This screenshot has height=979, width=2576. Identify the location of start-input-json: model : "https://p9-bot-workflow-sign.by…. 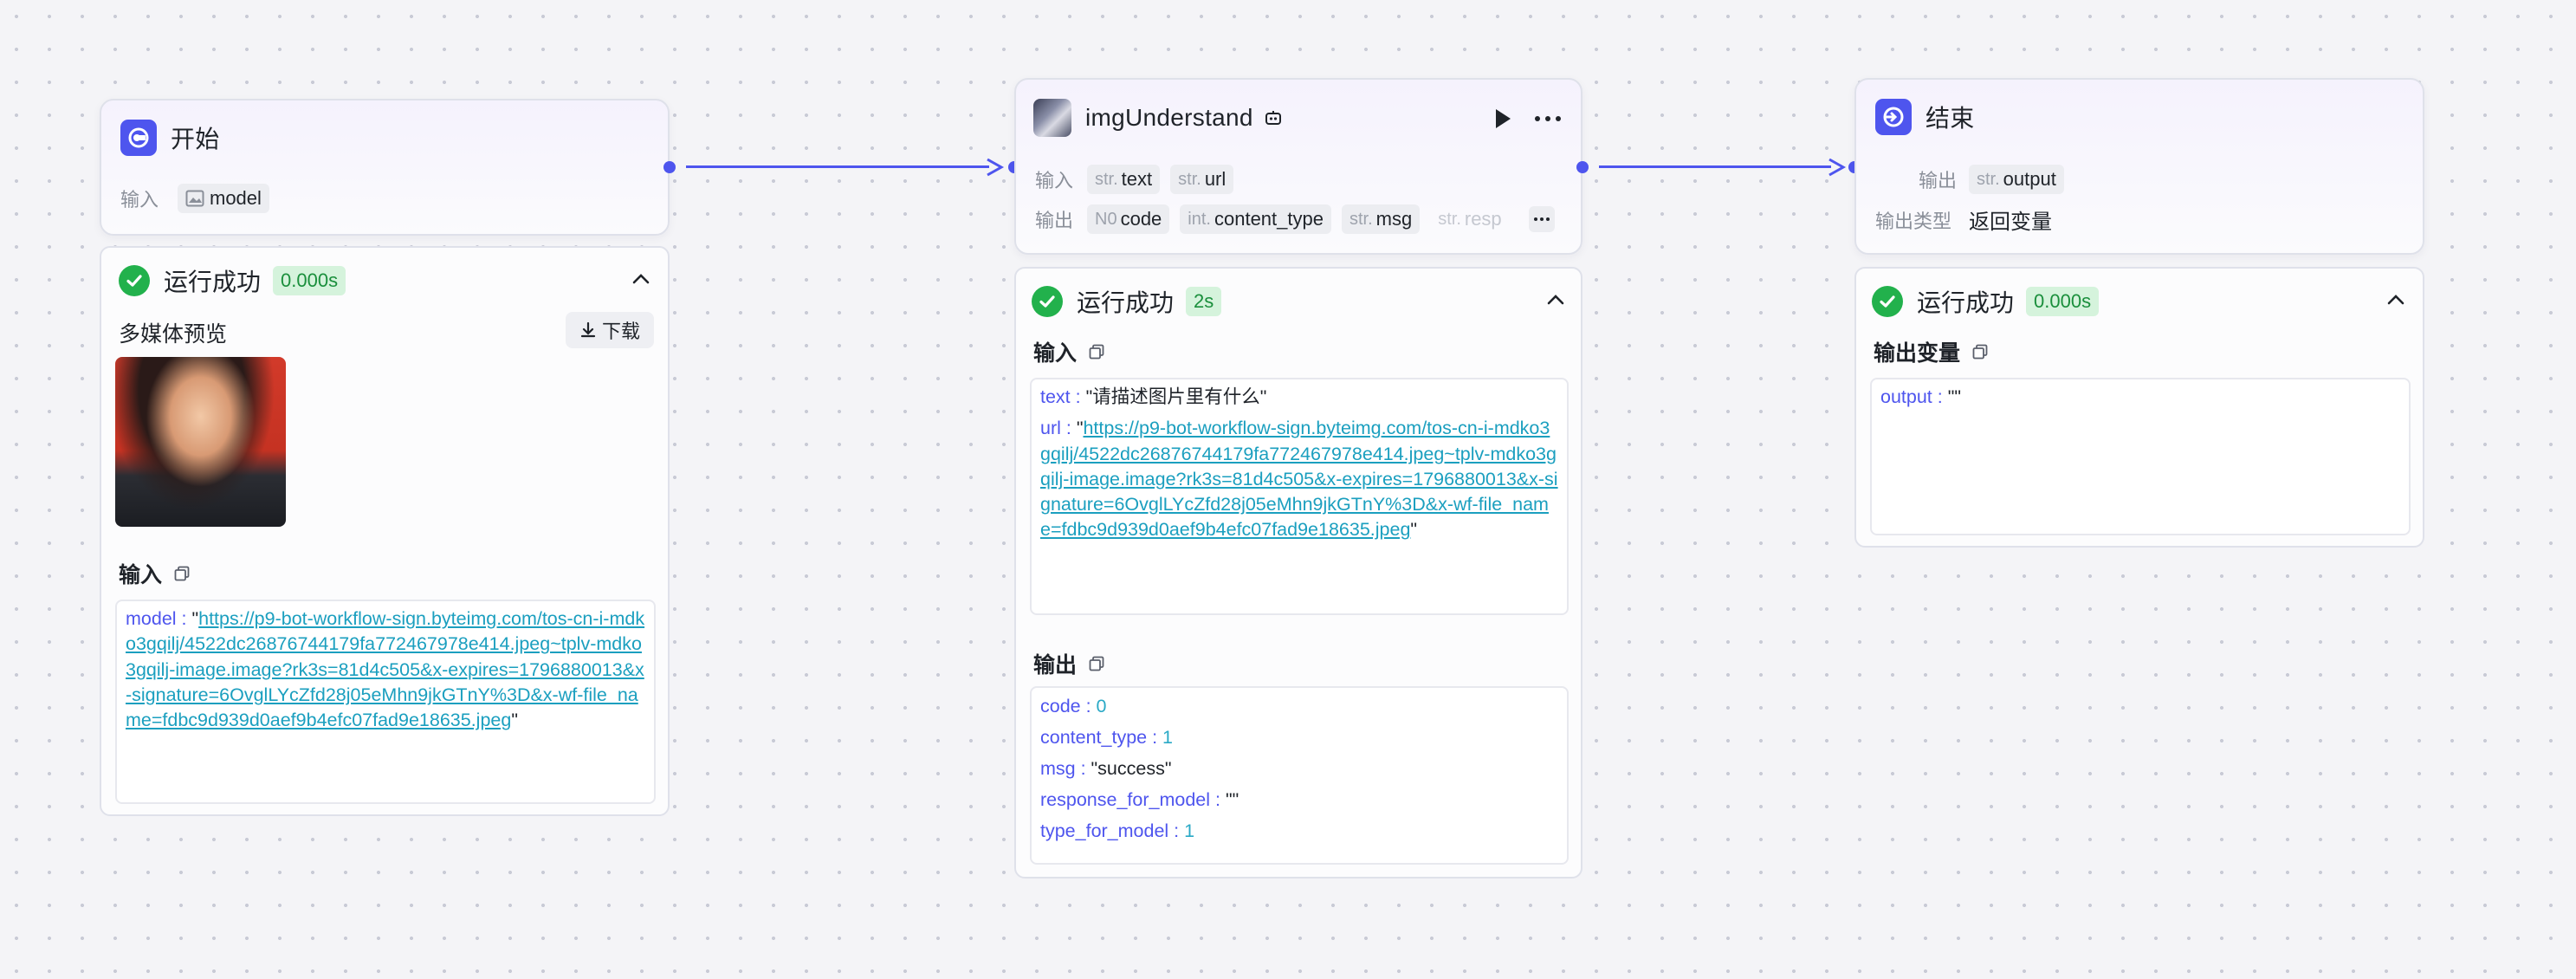
(385, 702).